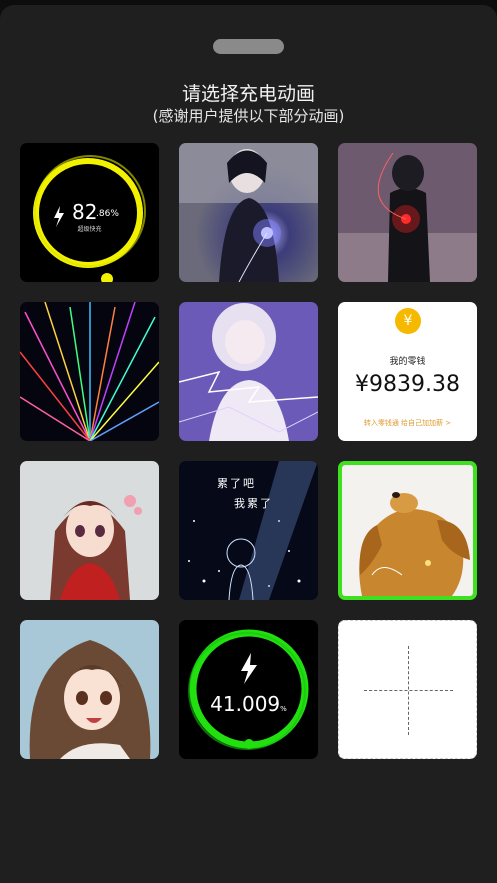 The image size is (497, 883). Describe the element at coordinates (103, 214) in the screenshot. I see `charge-decimal: .86` at that location.